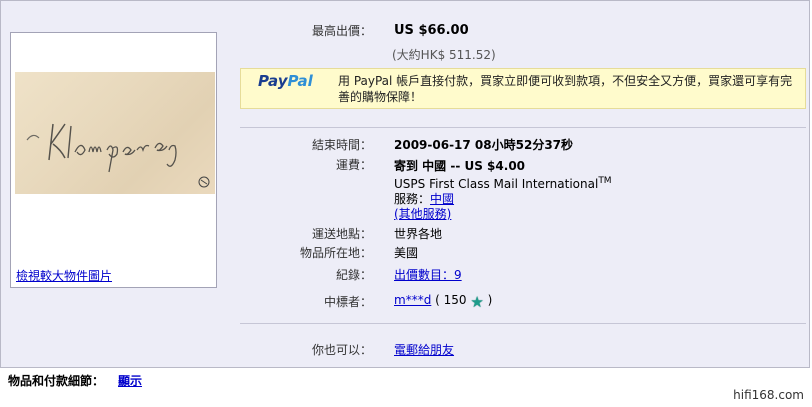 The image size is (812, 407). What do you see at coordinates (418, 234) in the screenshot?
I see `ships-to-value: 世界各地` at bounding box center [418, 234].